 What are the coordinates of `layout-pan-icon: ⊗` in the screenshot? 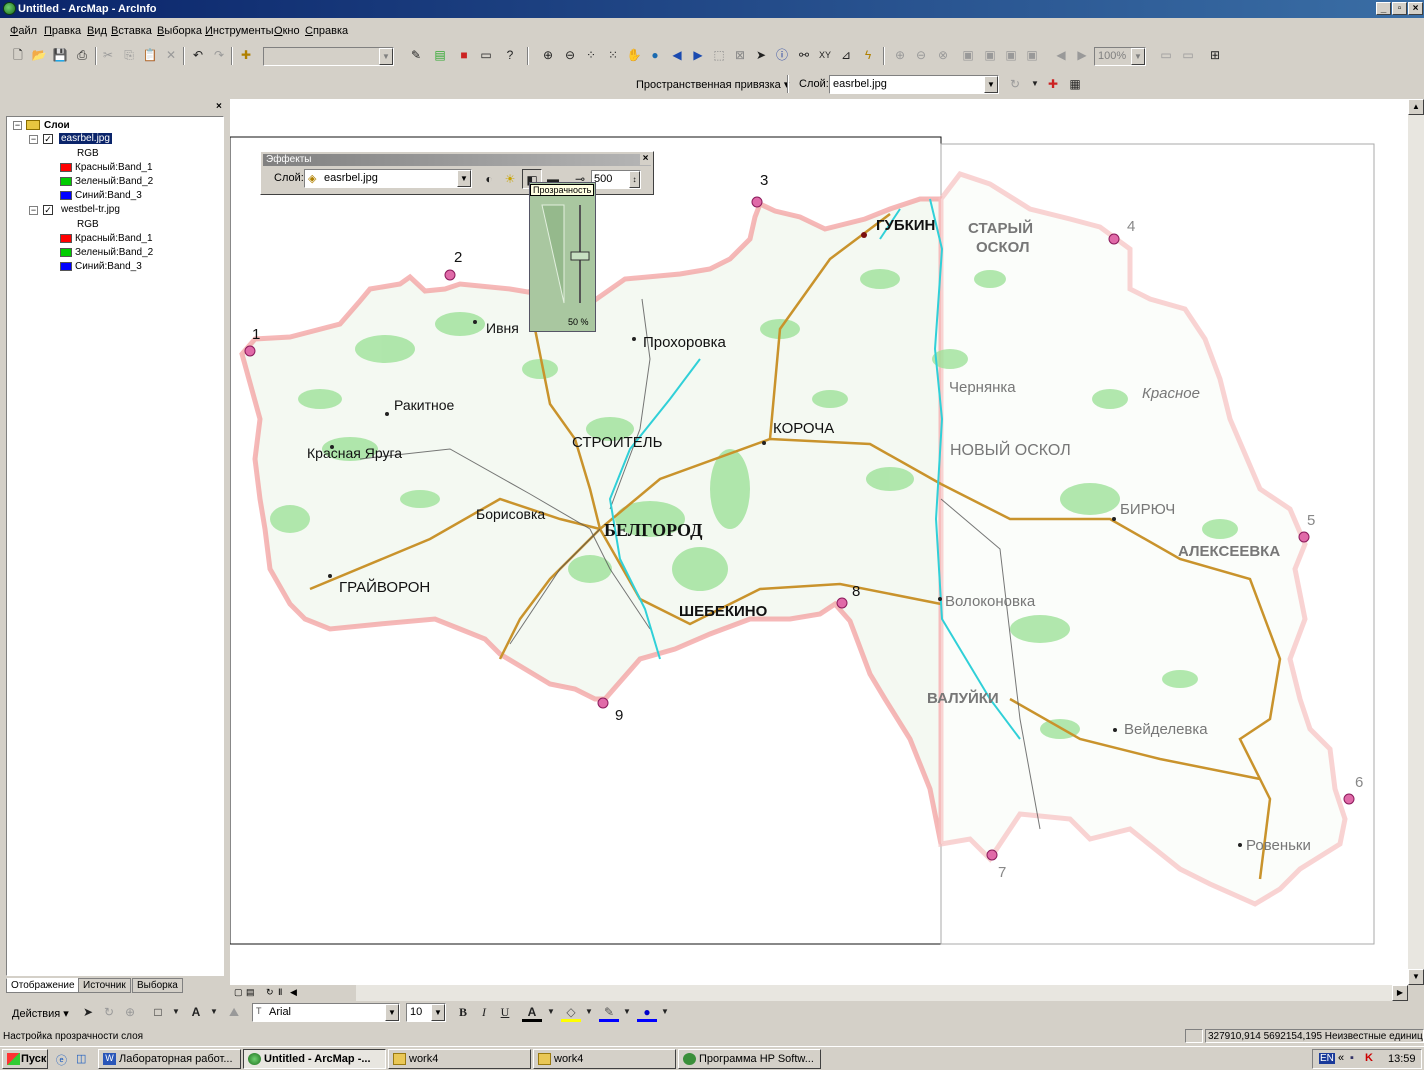 It's located at (943, 55).